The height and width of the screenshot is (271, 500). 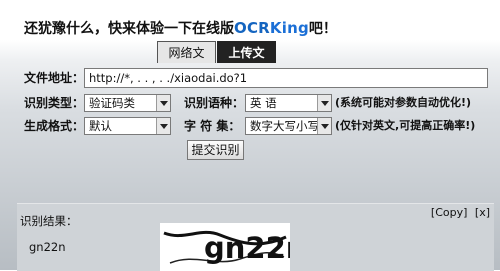 What do you see at coordinates (405, 125) in the screenshot?
I see `charset-note: (仅针对英文,可提高正确率!)` at bounding box center [405, 125].